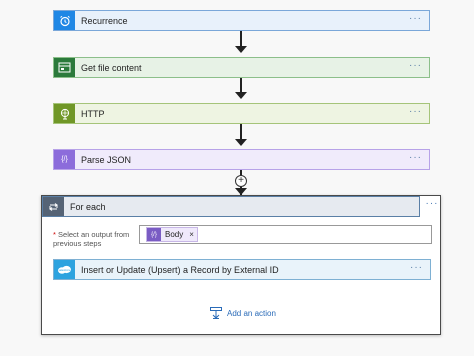  I want to click on http-more-button: ···, so click(415, 111).